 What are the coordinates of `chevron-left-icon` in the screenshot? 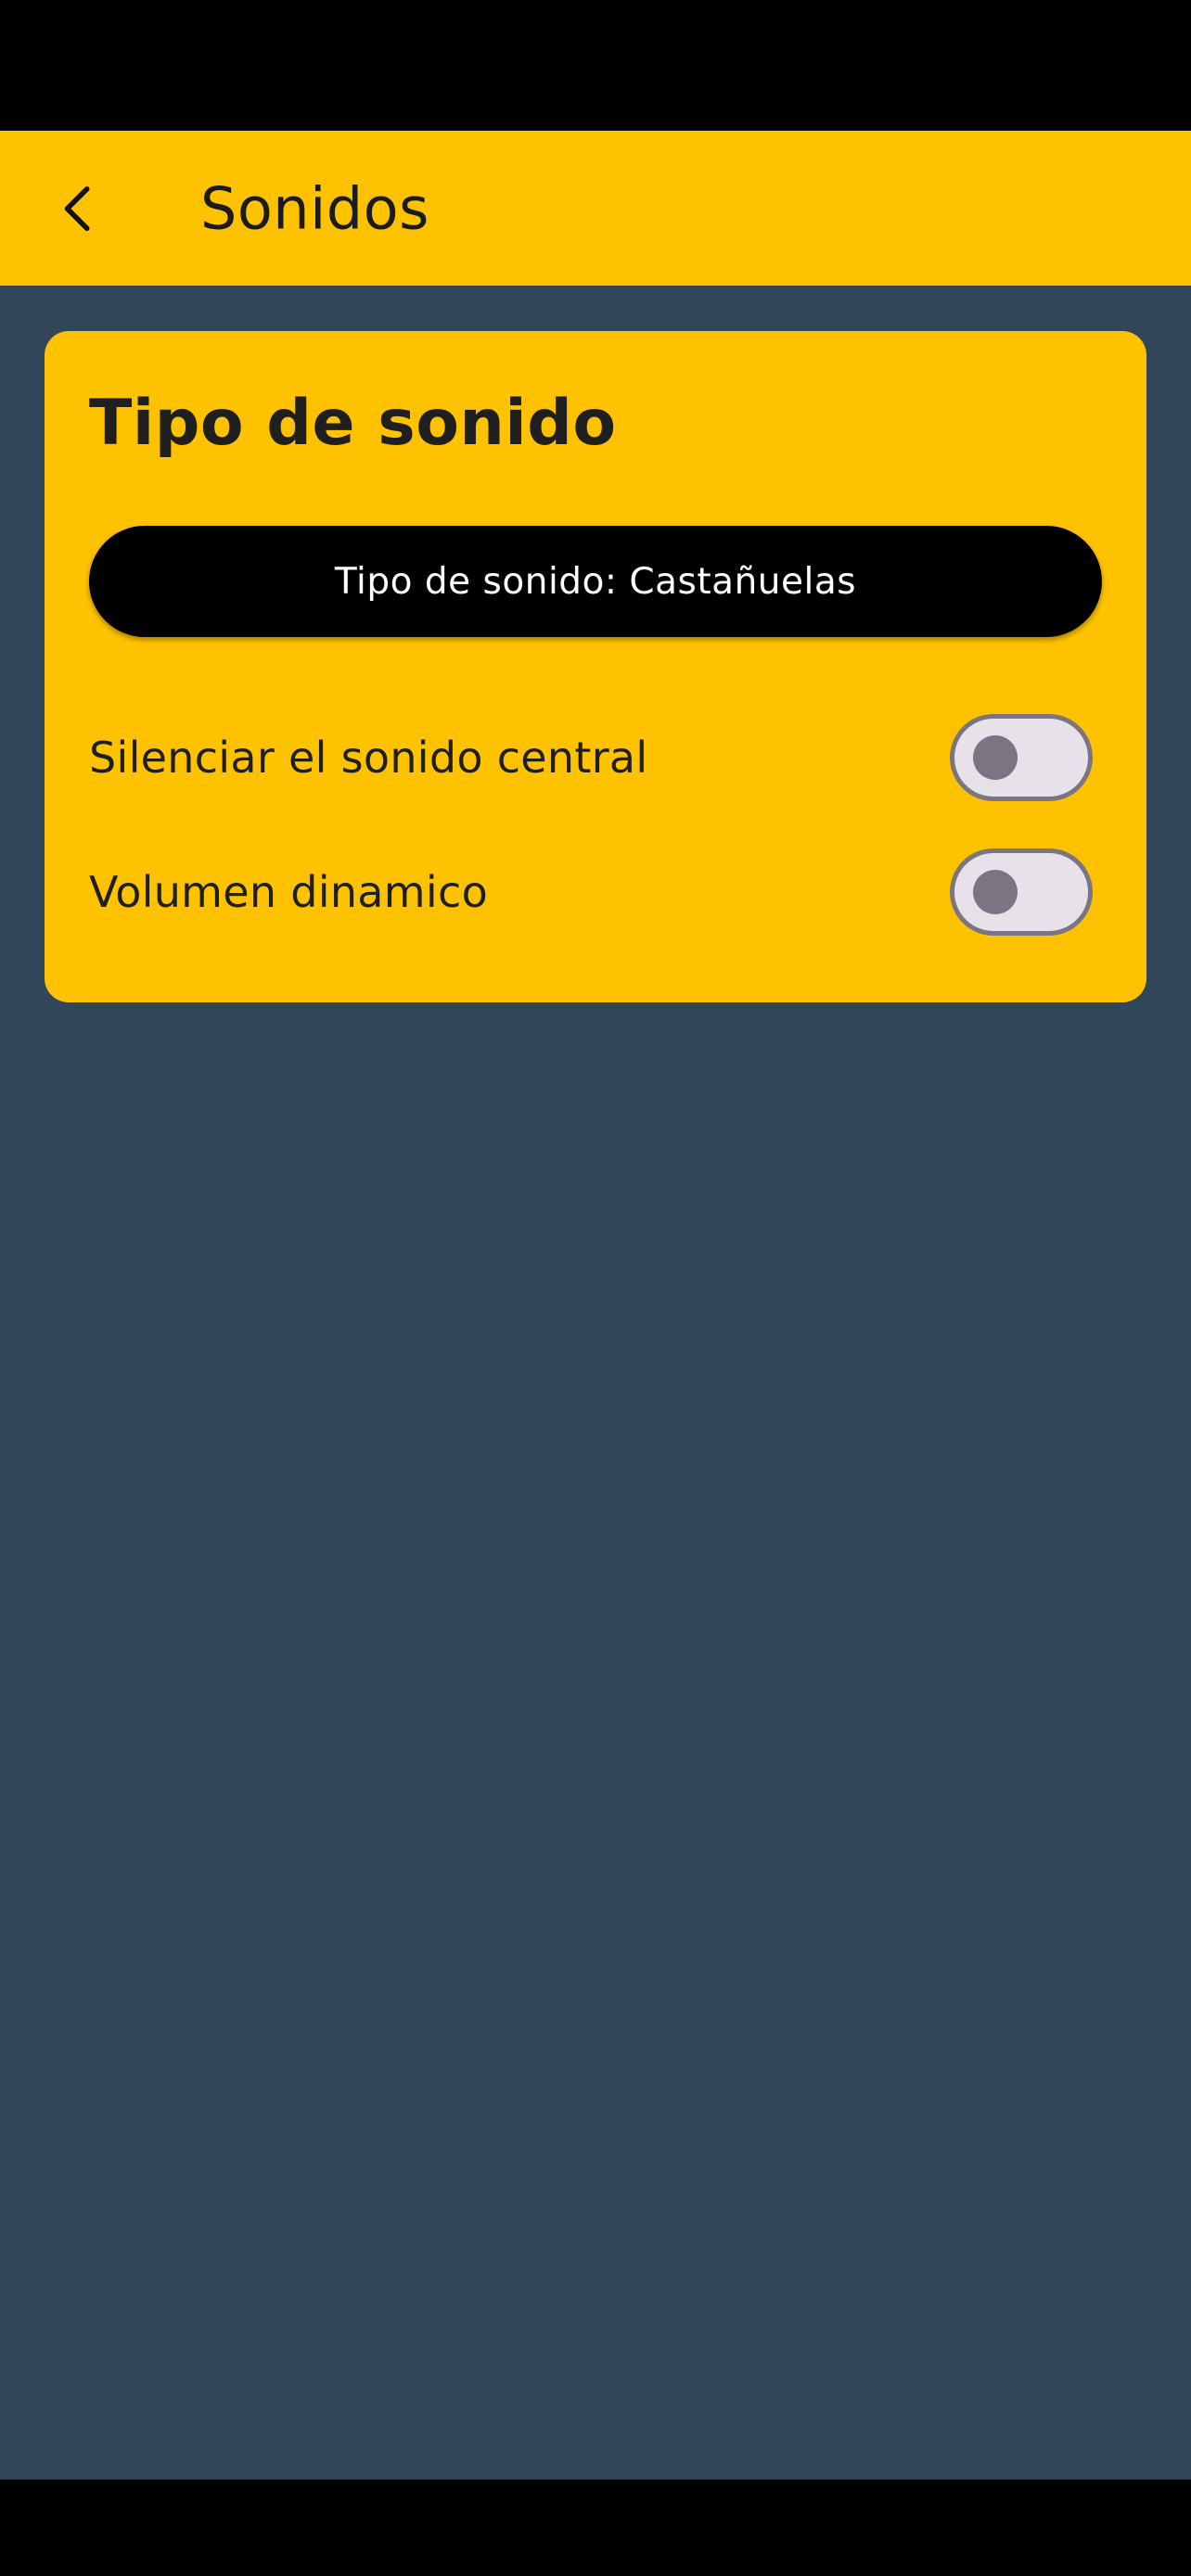 It's located at (77, 208).